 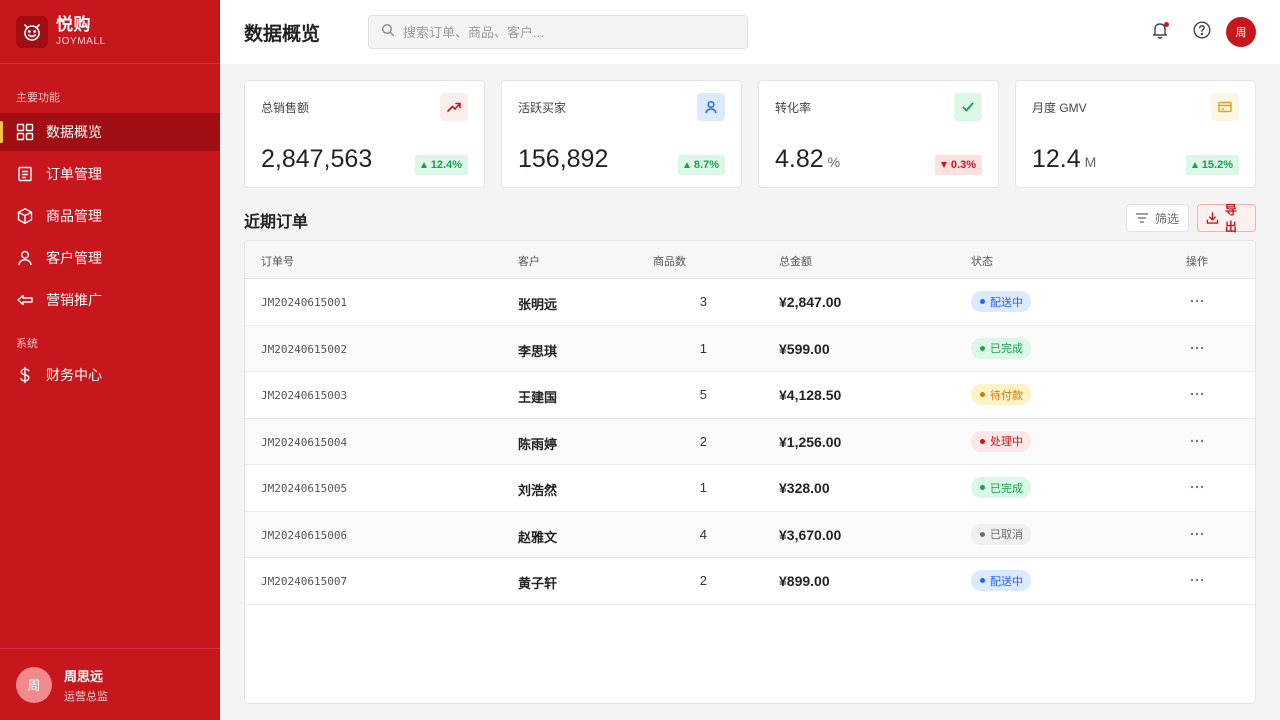 I want to click on table-row: JM20240615003 王建国 5 ¥4,128.50 待付款, so click(x=750, y=395).